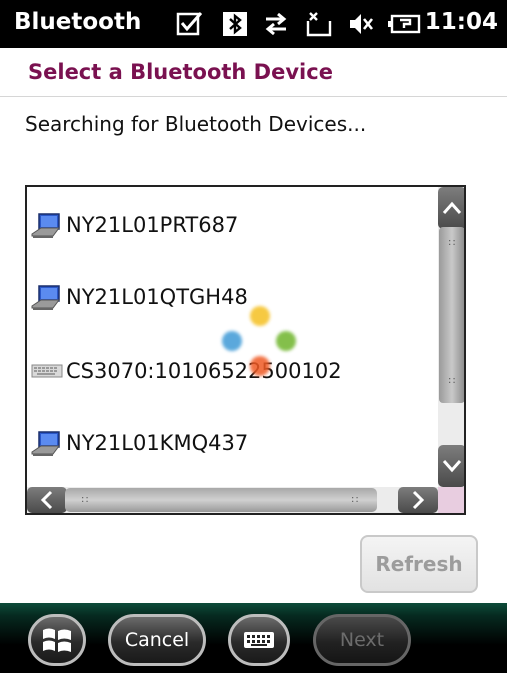 The width and height of the screenshot is (507, 673). Describe the element at coordinates (451, 315) in the screenshot. I see `vertical-scroll-thumb: :: ::` at that location.